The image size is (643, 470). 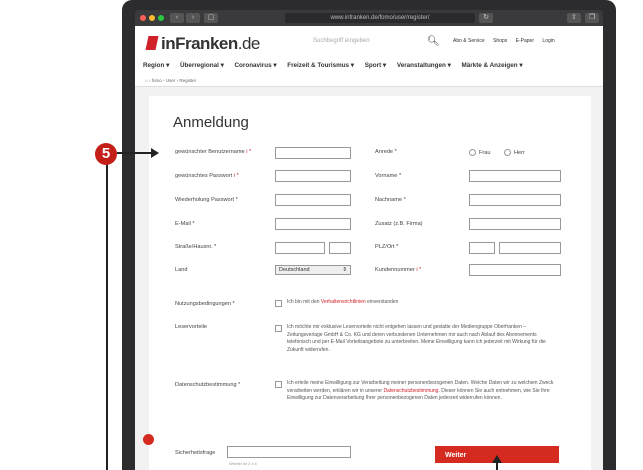 I want to click on logo-text: inFranken, so click(x=199, y=43).